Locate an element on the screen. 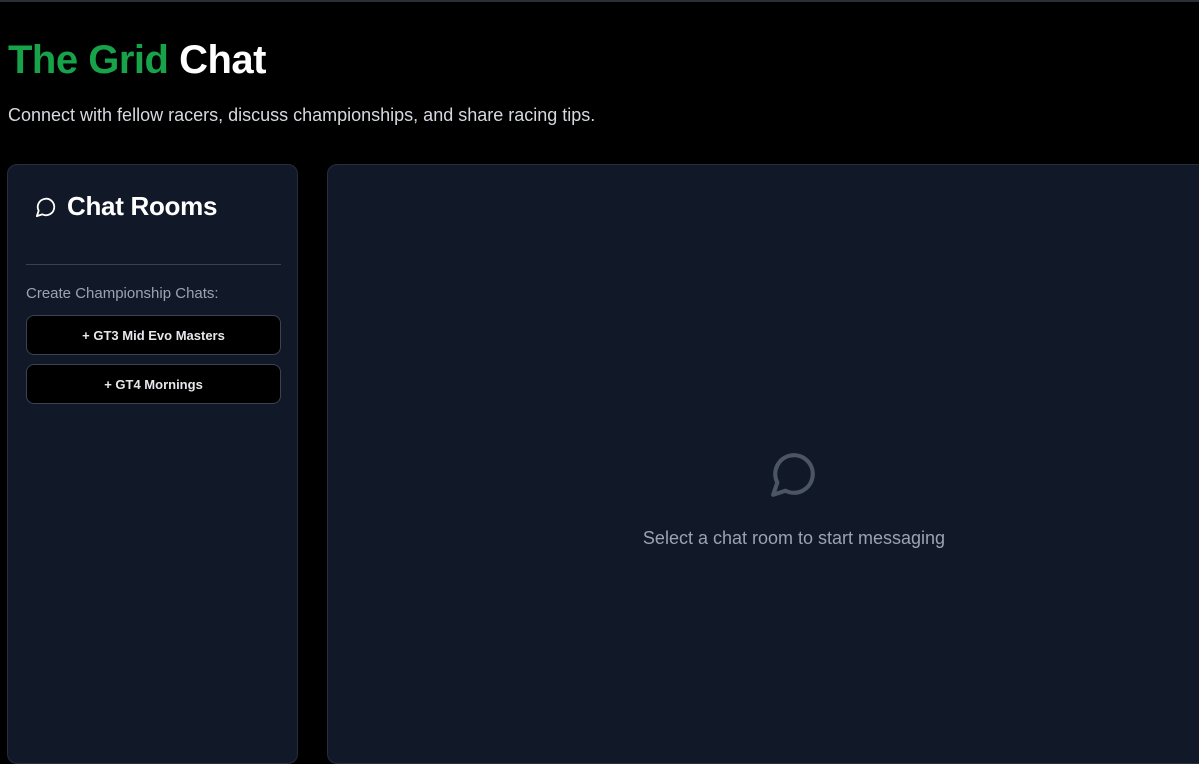  sidebar-header: Chat Rooms is located at coordinates (126, 206).